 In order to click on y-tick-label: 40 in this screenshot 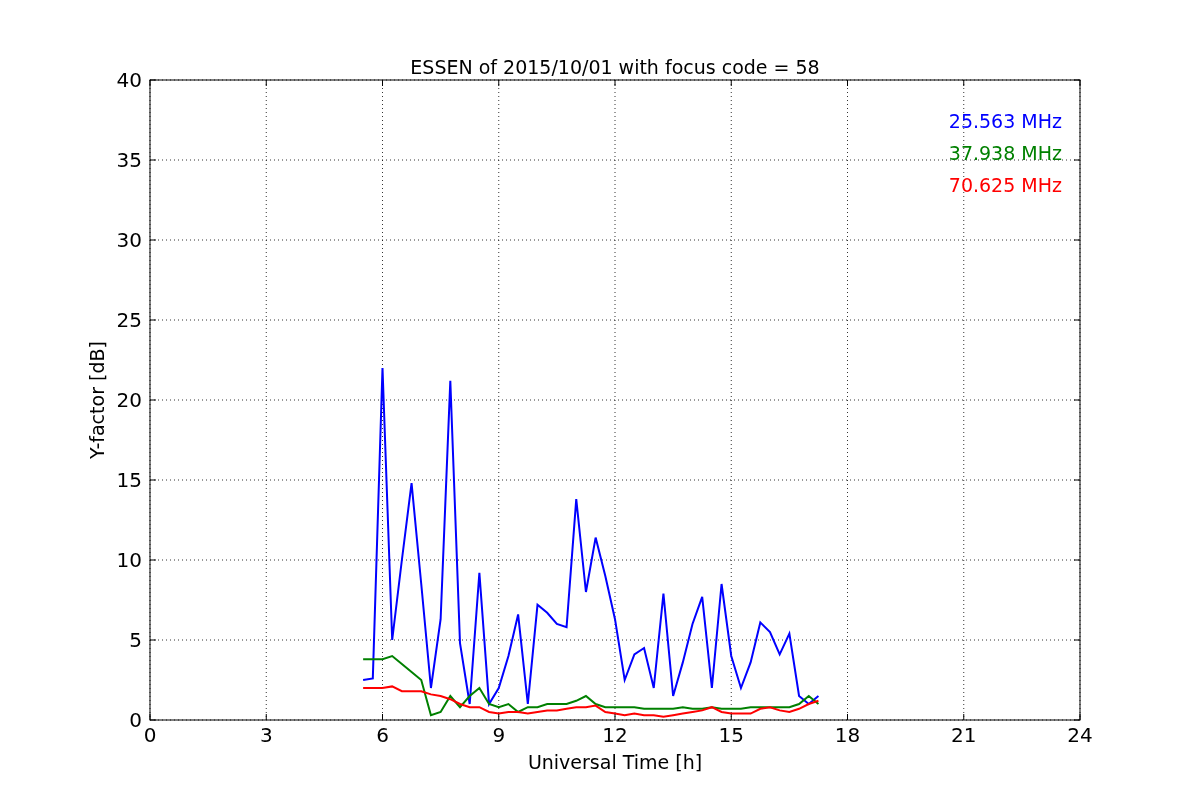, I will do `click(129, 80)`.